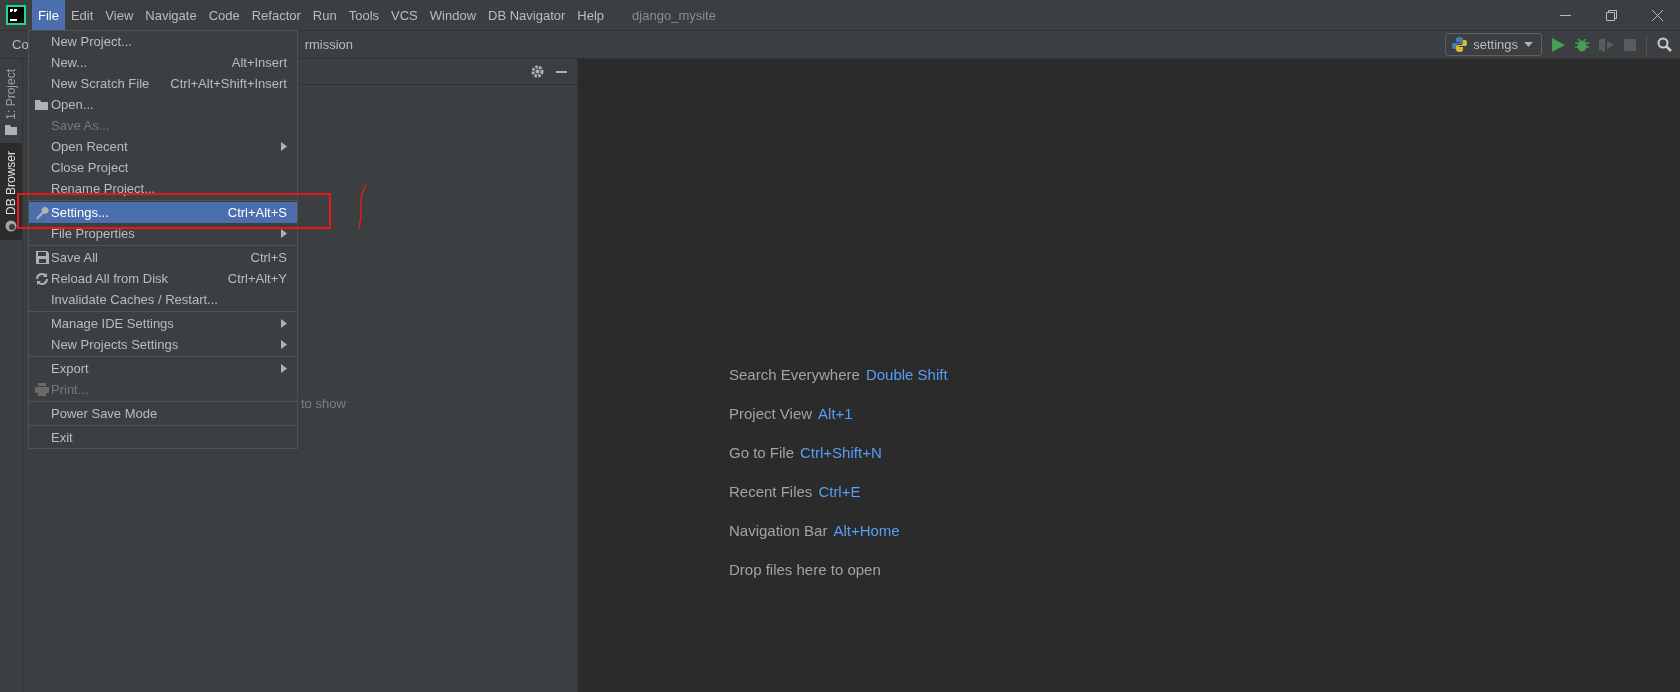 The width and height of the screenshot is (1680, 692). Describe the element at coordinates (42, 389) in the screenshot. I see `printer-icon` at that location.